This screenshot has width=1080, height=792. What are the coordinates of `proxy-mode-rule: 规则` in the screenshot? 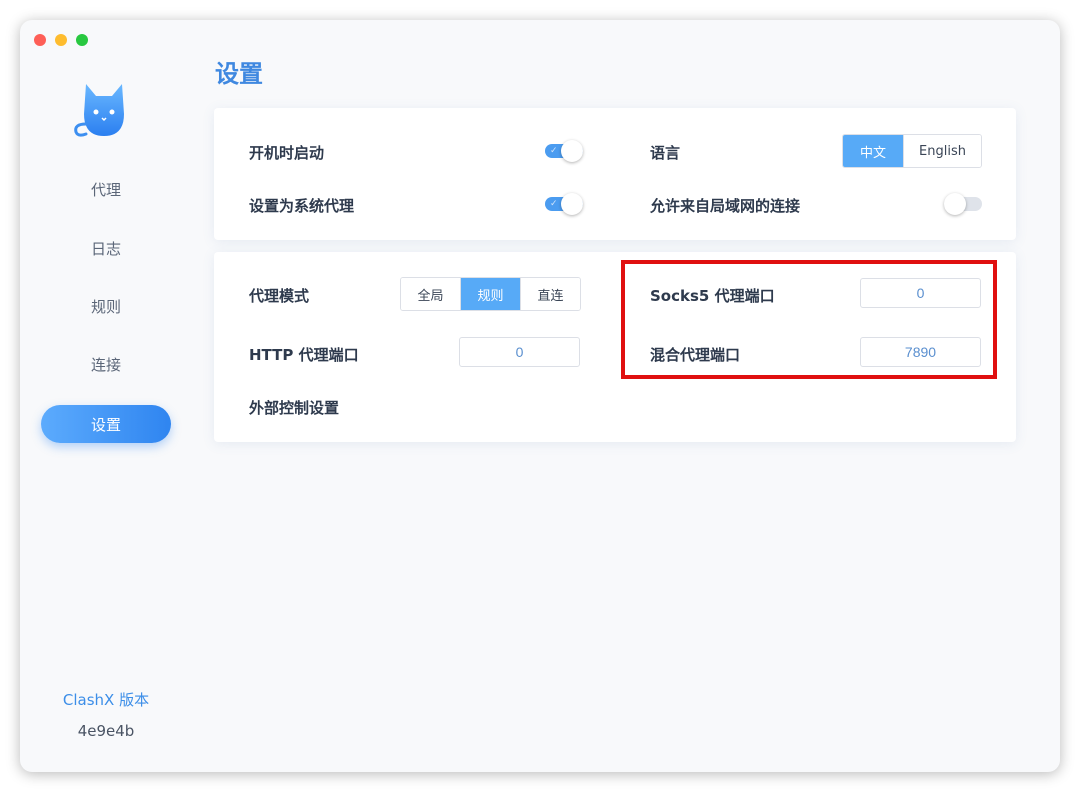 It's located at (490, 294).